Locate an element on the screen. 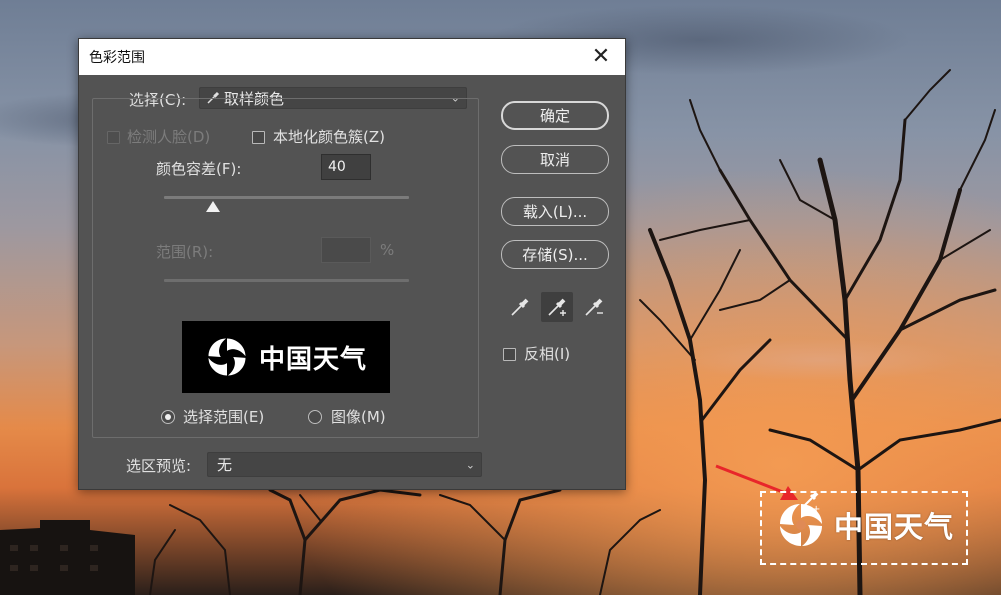 The image size is (1001, 595). localized-clusters-checkbox is located at coordinates (258, 137).